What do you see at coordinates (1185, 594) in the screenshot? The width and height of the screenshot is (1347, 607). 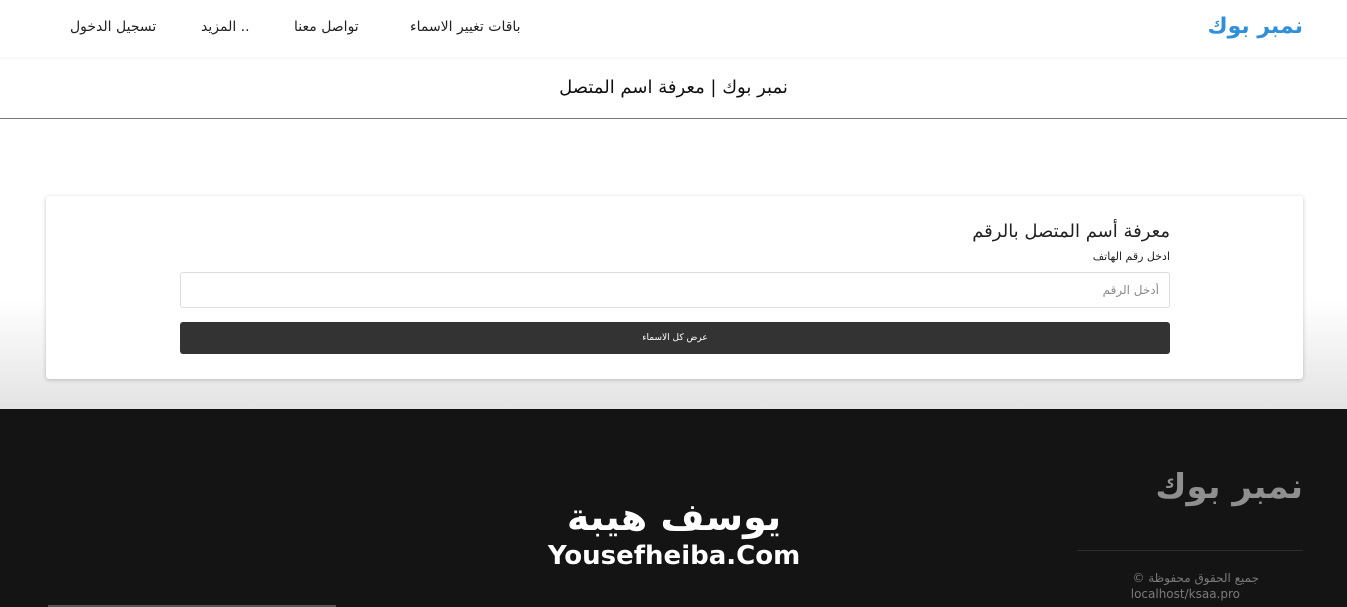 I see `site-url-text: localhost/ksaa.pro` at bounding box center [1185, 594].